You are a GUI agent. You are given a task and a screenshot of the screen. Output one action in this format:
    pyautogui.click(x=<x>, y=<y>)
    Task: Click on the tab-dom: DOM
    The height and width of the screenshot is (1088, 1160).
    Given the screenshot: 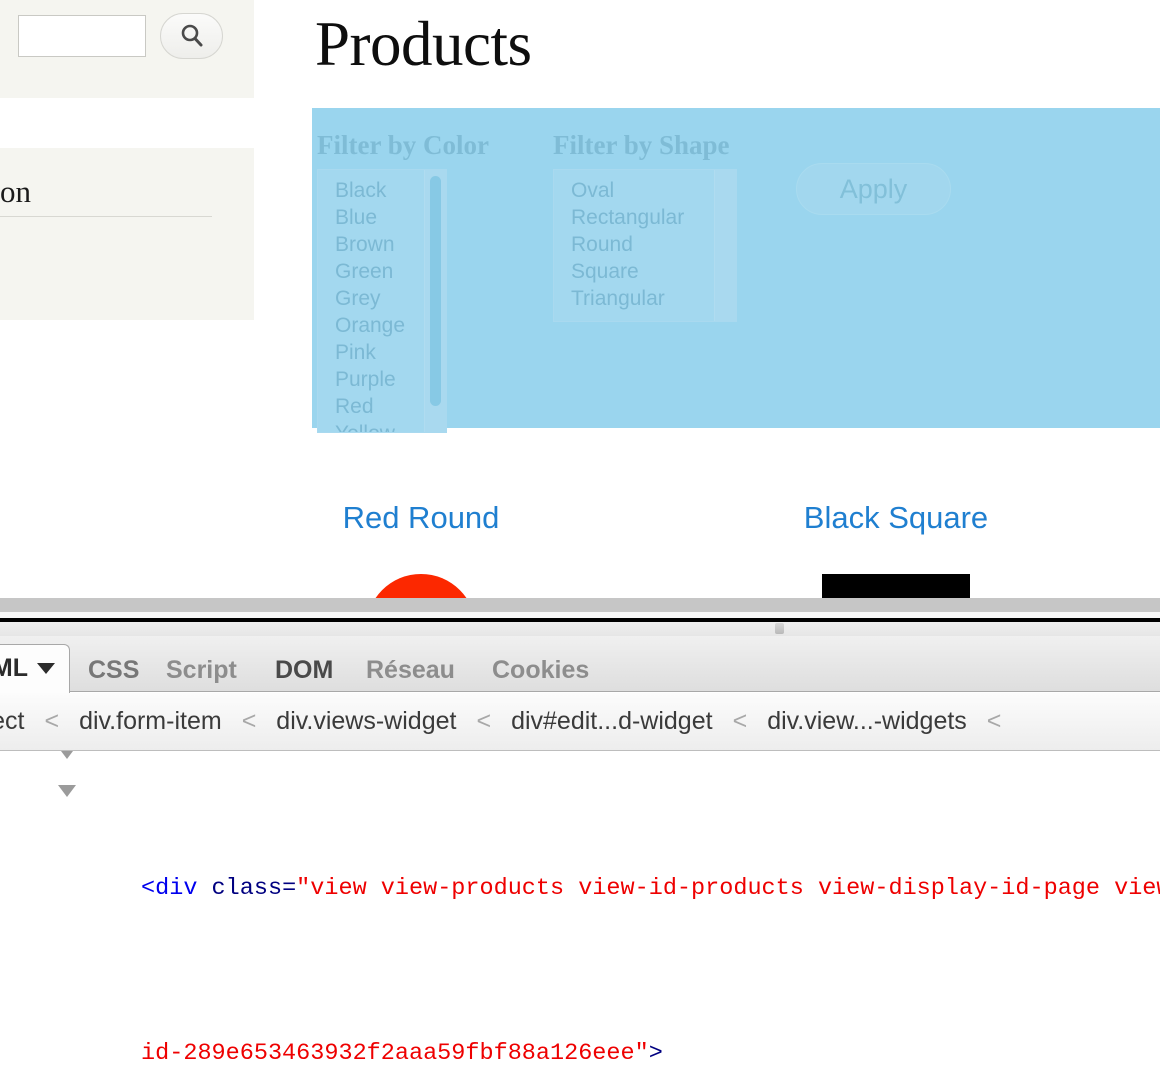 What is the action you would take?
    pyautogui.click(x=304, y=676)
    